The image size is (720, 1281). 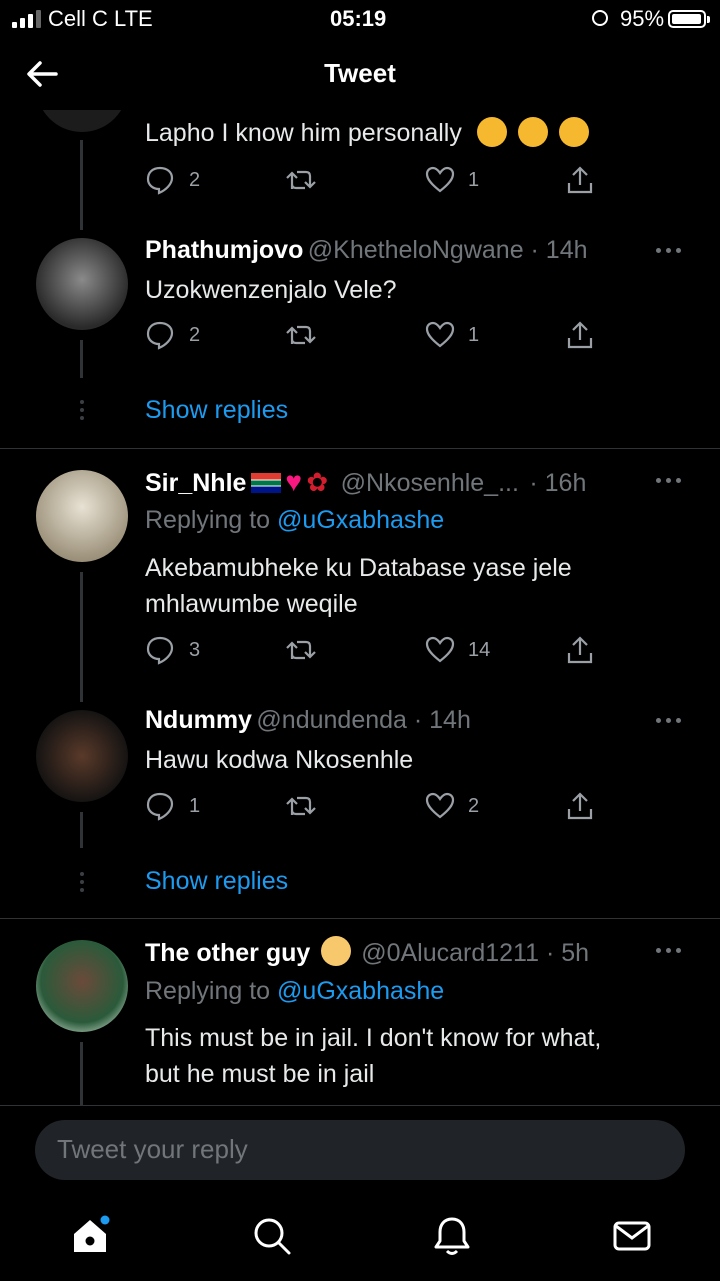 What do you see at coordinates (195, 650) in the screenshot?
I see `reply-count: 3` at bounding box center [195, 650].